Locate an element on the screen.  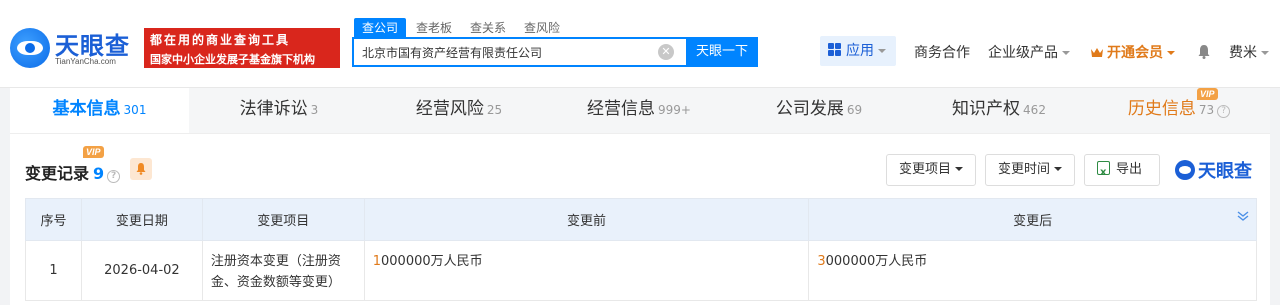
section-title: VIP 变更记录 9? is located at coordinates (73, 165).